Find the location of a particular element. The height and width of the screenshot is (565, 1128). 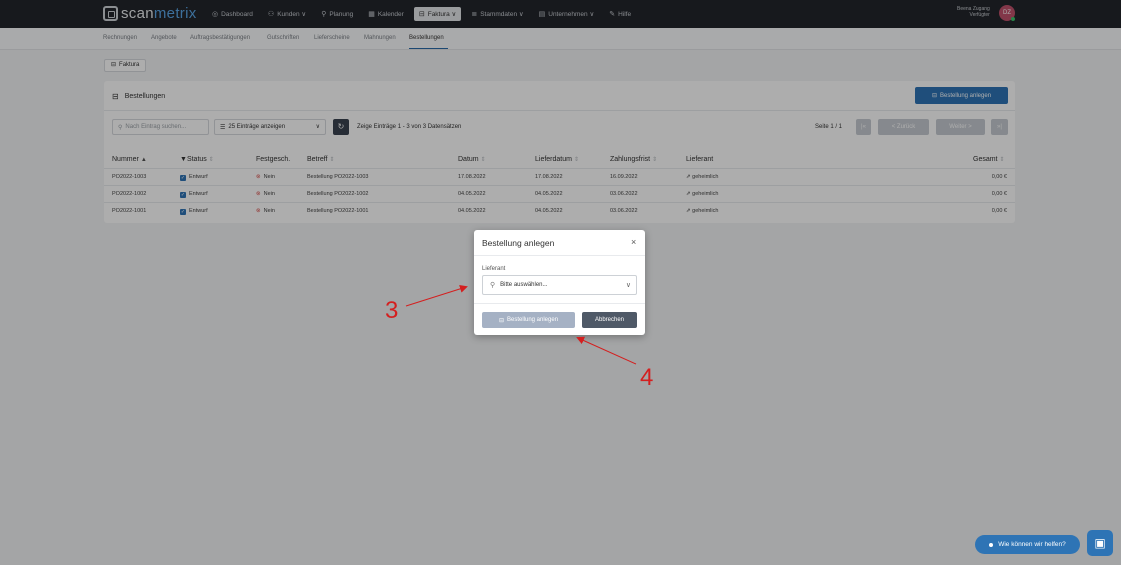

chat-button: ▣ is located at coordinates (1100, 543).